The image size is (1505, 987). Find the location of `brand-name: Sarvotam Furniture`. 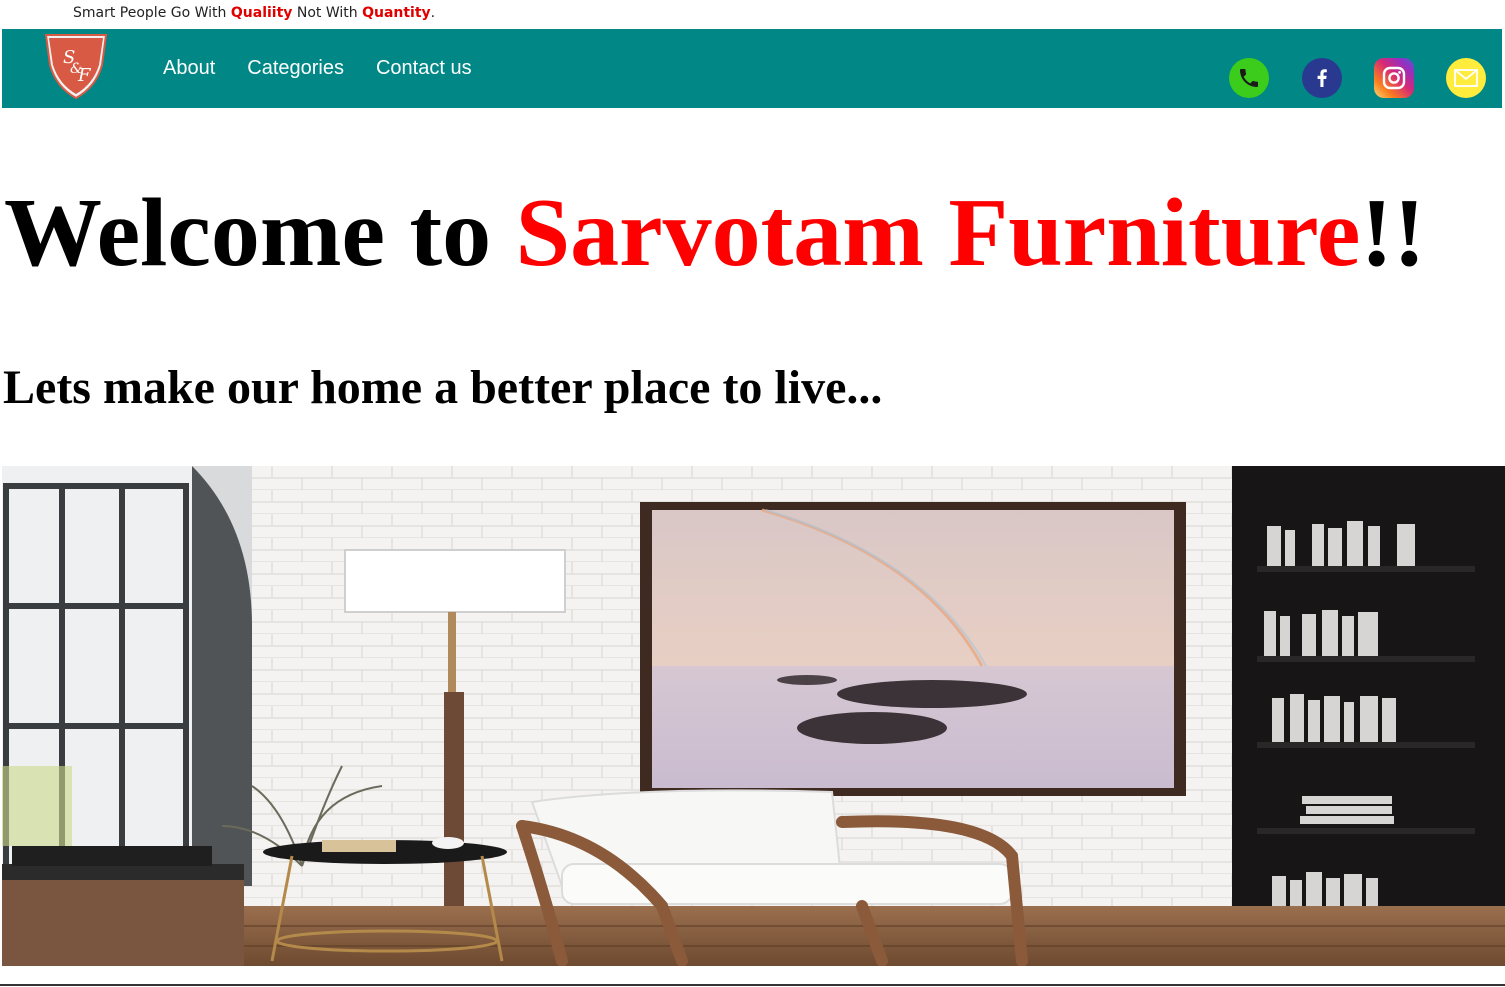

brand-name: Sarvotam Furniture is located at coordinates (938, 233).